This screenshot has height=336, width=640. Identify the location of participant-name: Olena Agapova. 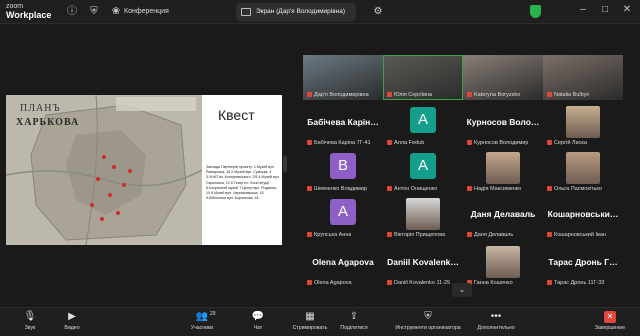
(333, 283).